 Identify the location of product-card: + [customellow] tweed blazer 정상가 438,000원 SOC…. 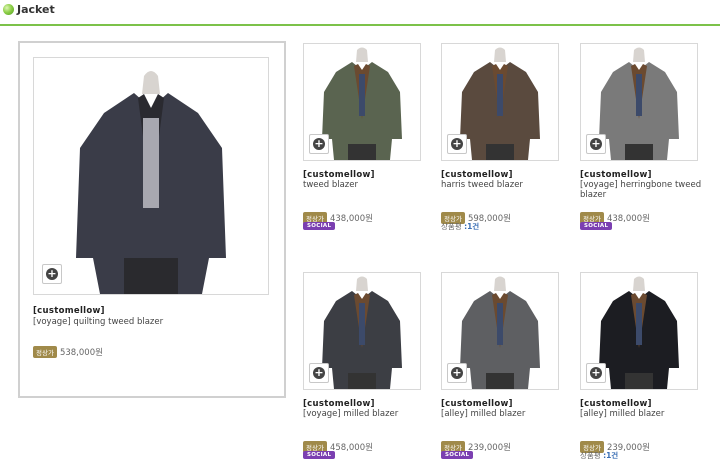
(368, 136).